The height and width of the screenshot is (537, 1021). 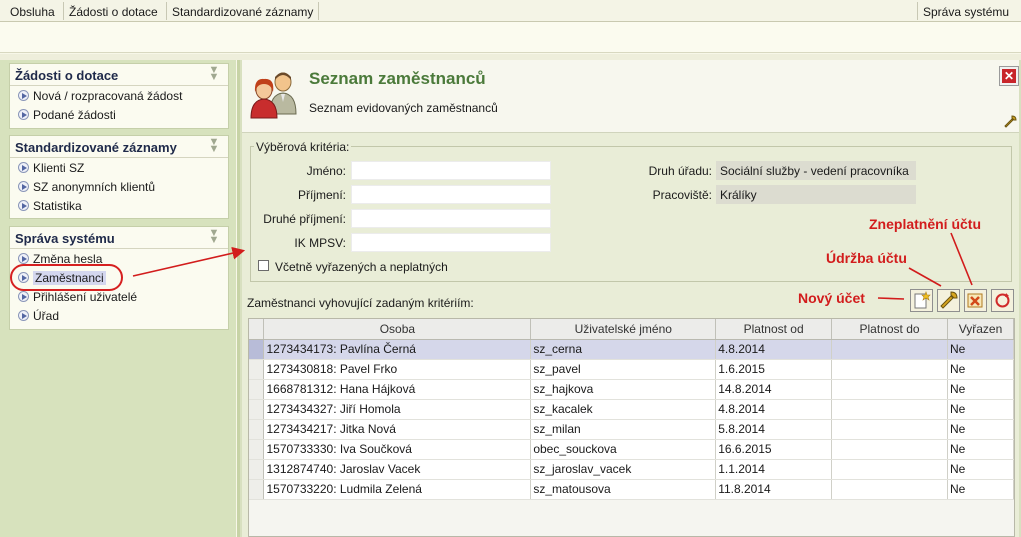 What do you see at coordinates (451, 170) in the screenshot?
I see `jmeno-input` at bounding box center [451, 170].